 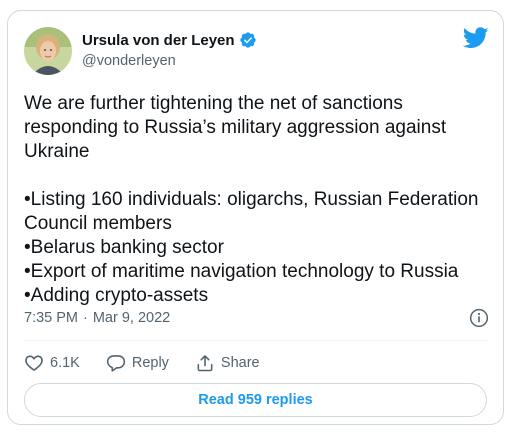 What do you see at coordinates (129, 61) in the screenshot?
I see `author-handle: @vonderleyen` at bounding box center [129, 61].